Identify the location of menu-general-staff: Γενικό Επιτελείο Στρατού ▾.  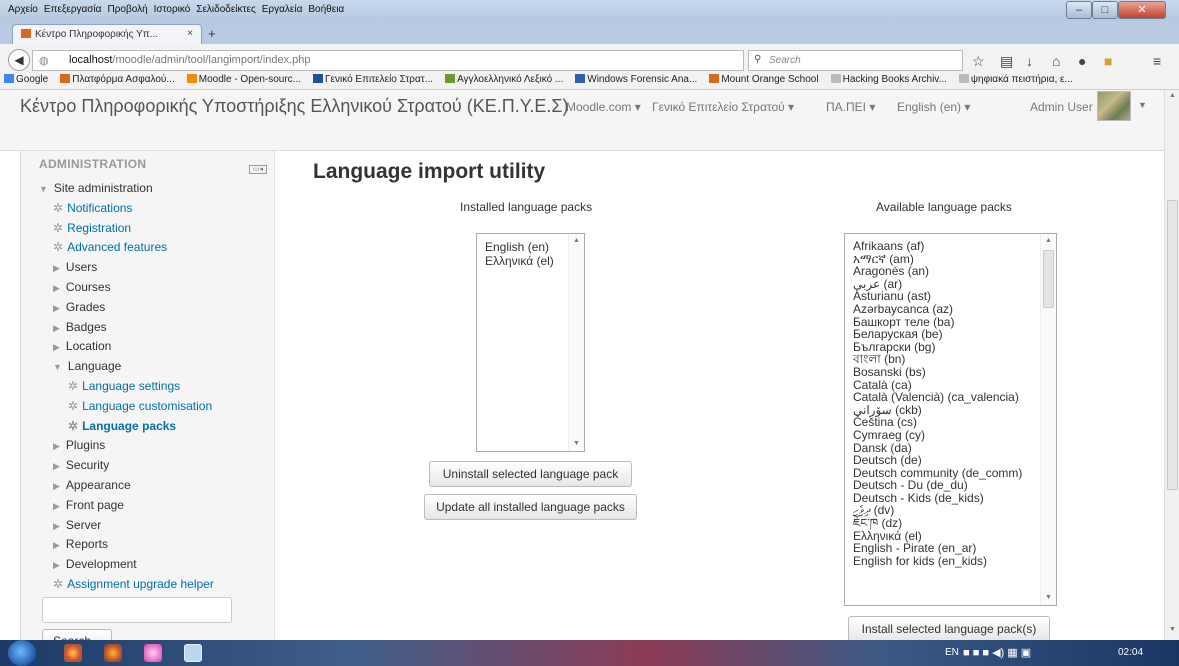
(723, 107).